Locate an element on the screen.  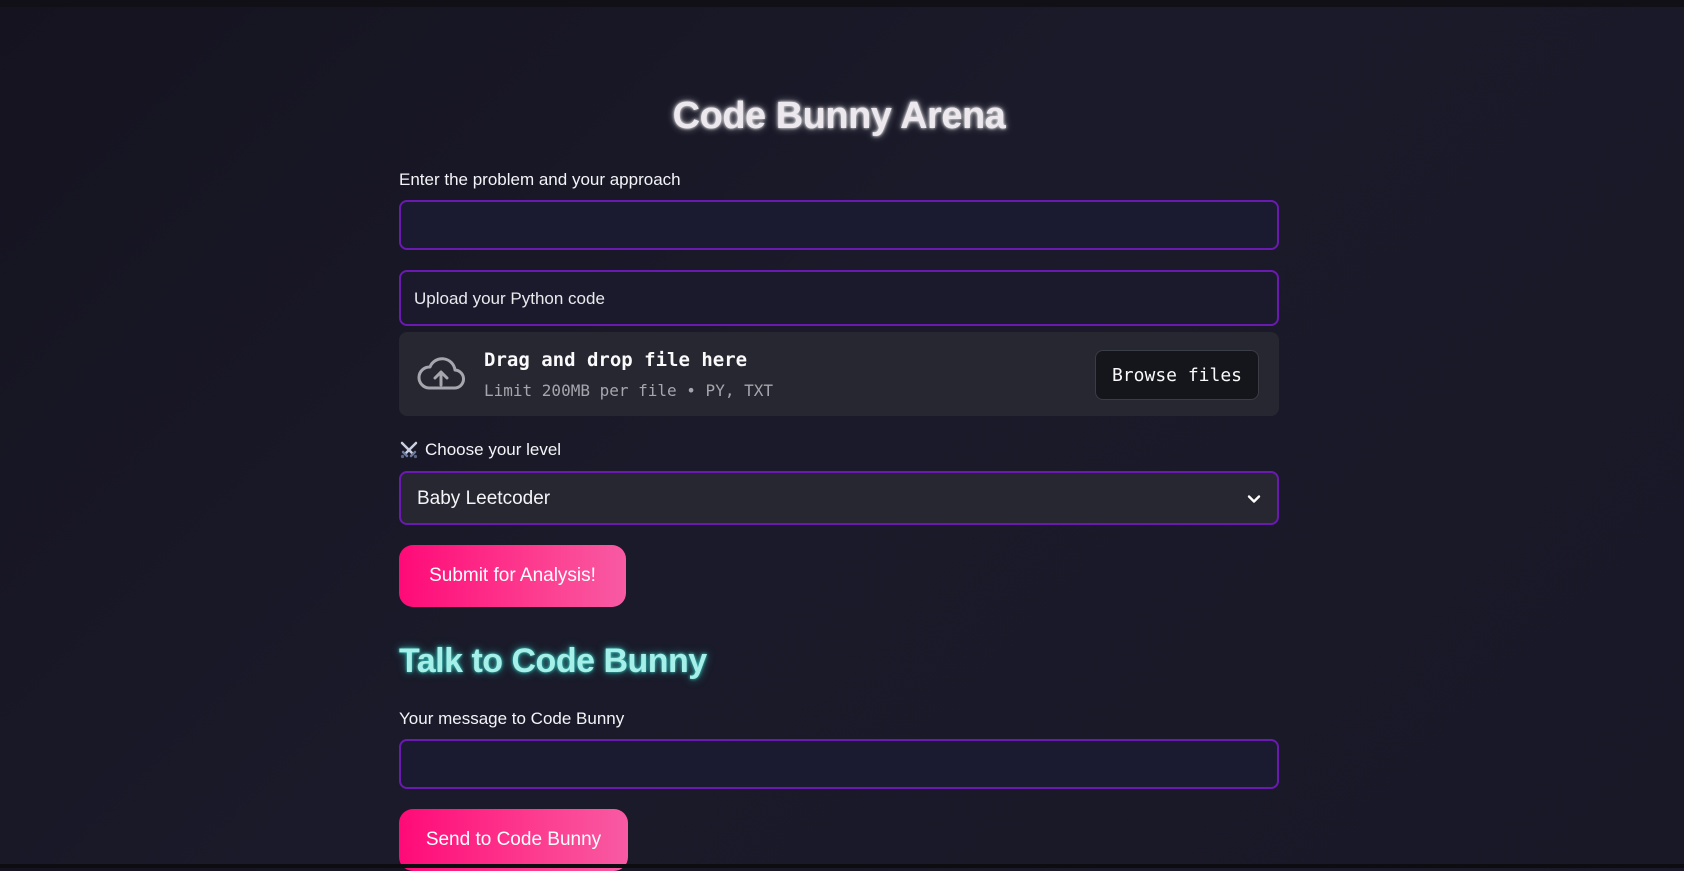
level-label-text: Choose your level is located at coordinates (493, 449).